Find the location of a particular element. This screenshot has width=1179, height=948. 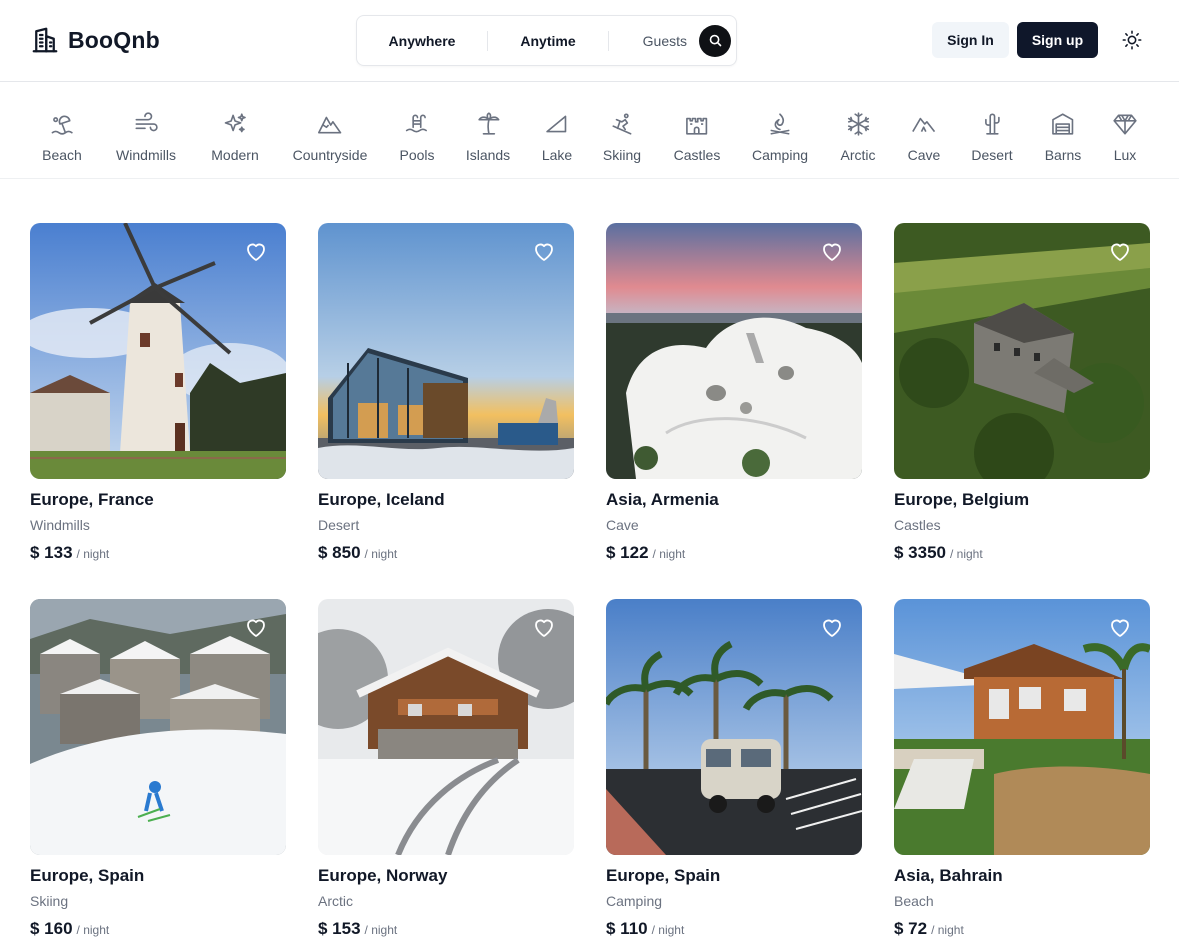

listing-location: Asia, Armenia is located at coordinates (662, 499).